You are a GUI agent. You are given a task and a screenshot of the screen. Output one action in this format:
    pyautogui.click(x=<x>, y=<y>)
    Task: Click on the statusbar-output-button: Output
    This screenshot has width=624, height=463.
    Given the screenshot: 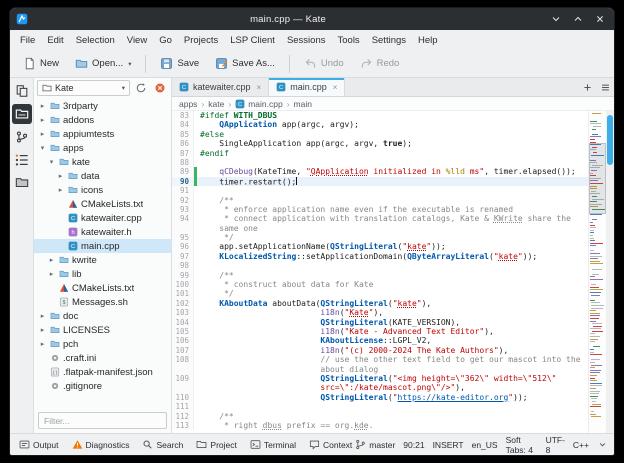 What is the action you would take?
    pyautogui.click(x=39, y=444)
    